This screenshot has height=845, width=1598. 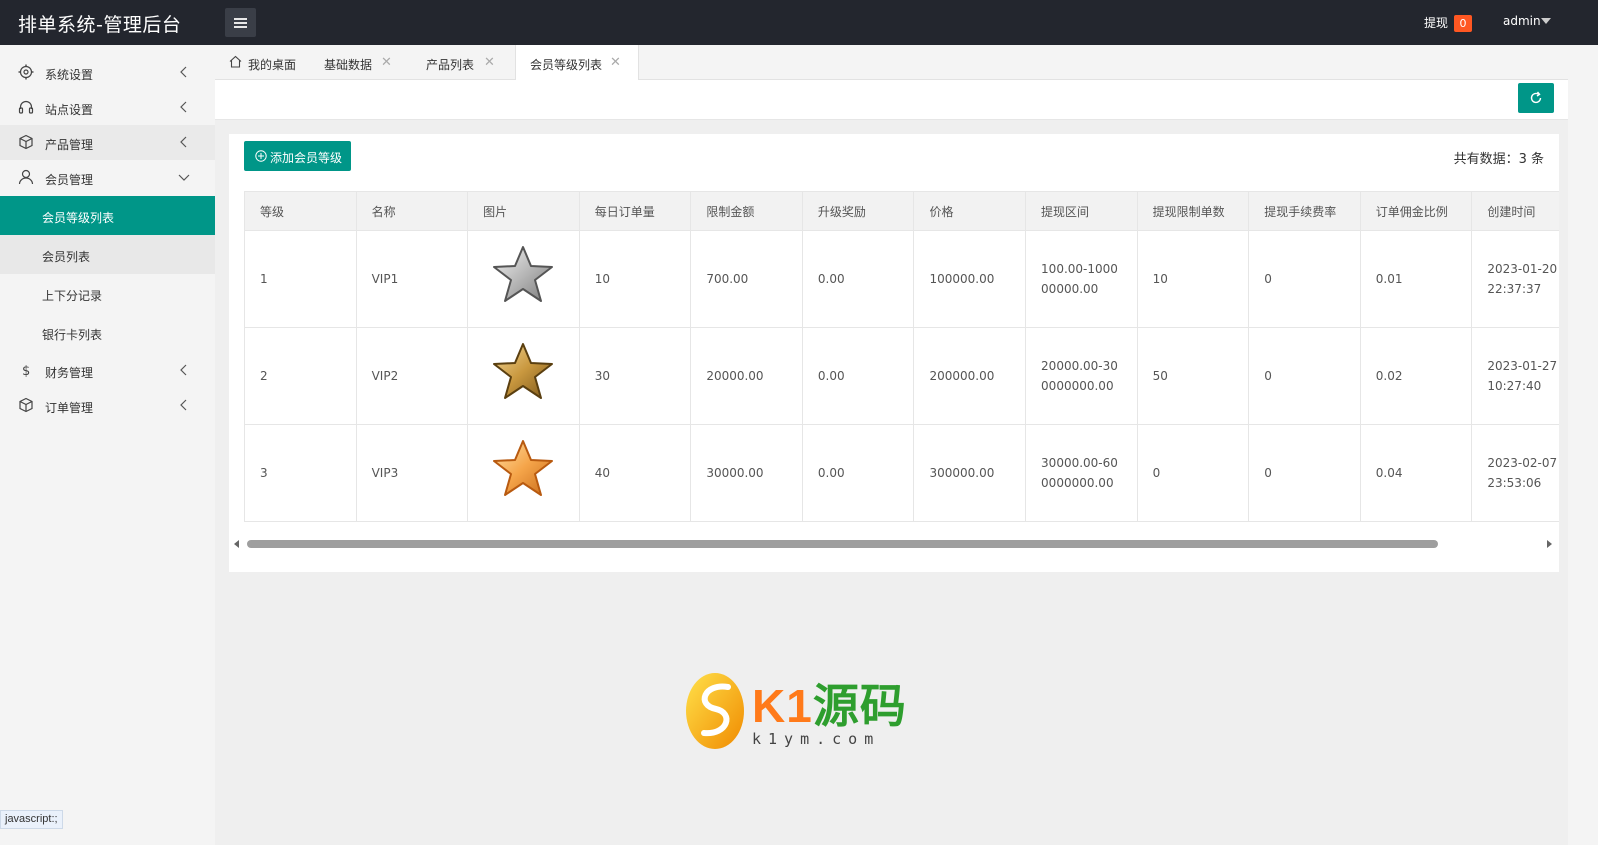 What do you see at coordinates (272, 65) in the screenshot?
I see `tab-label: 我的桌面` at bounding box center [272, 65].